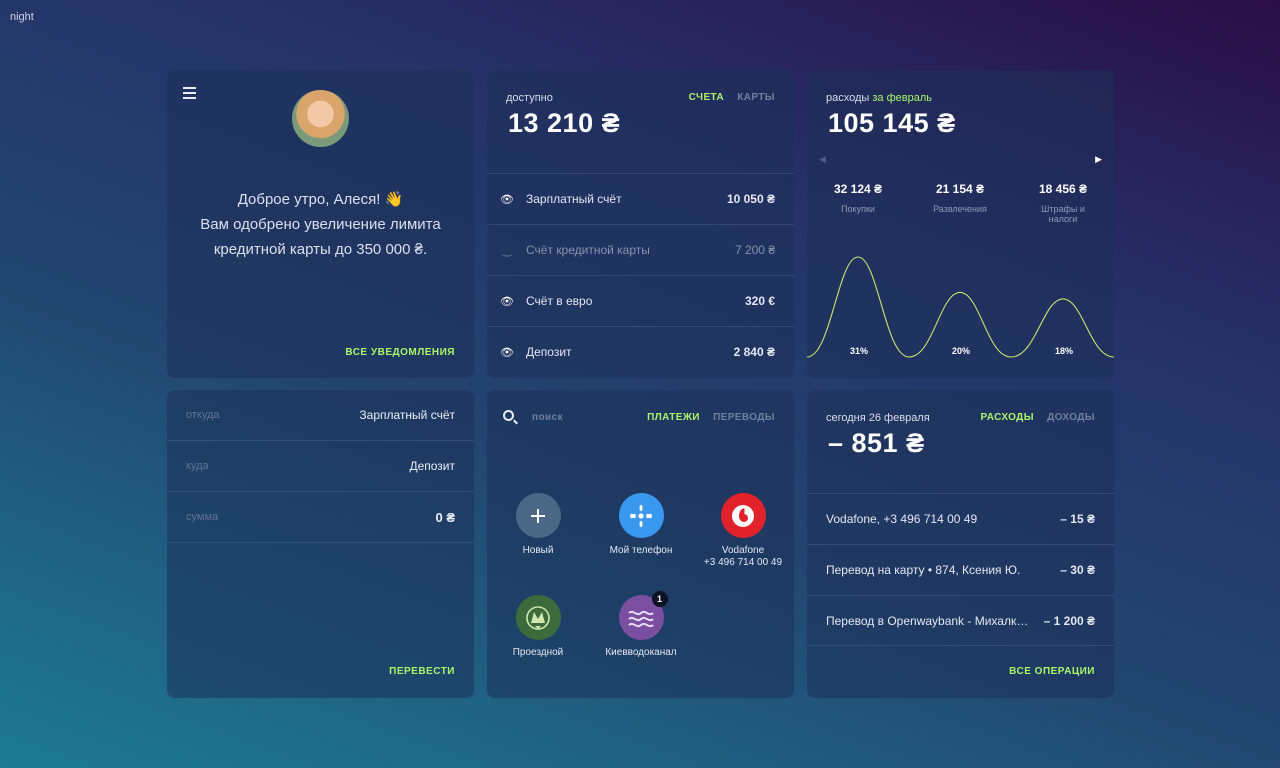 This screenshot has width=1280, height=768. I want to click on operation-row: Перевод на карту • 874, Ксения Ю. – 30 ₴, so click(960, 569).